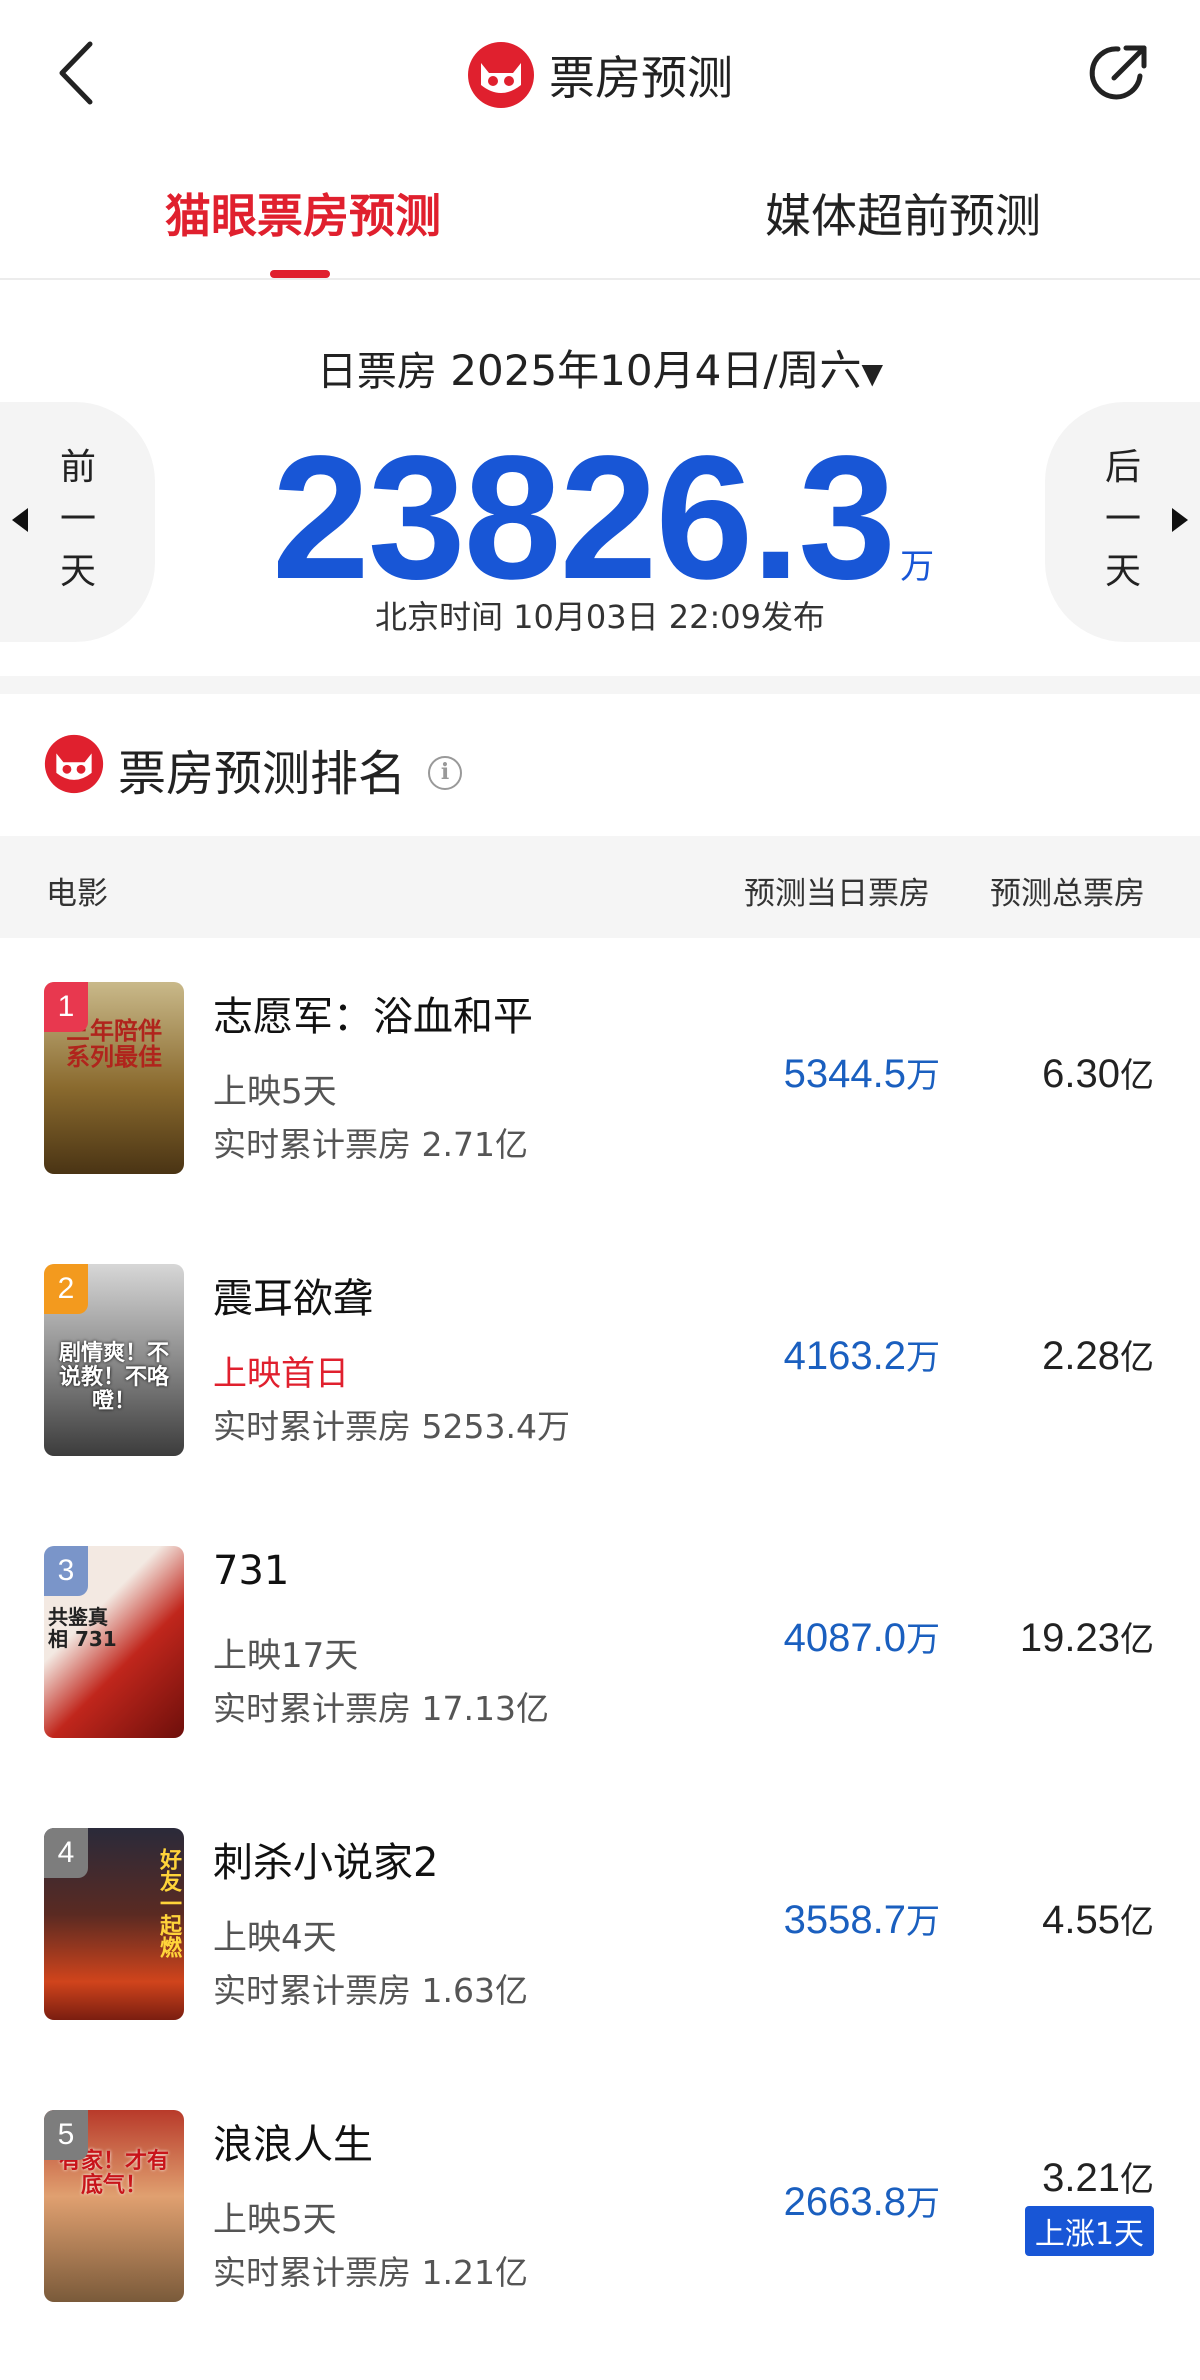  I want to click on previous-day-button: 前 一 天, so click(77, 522).